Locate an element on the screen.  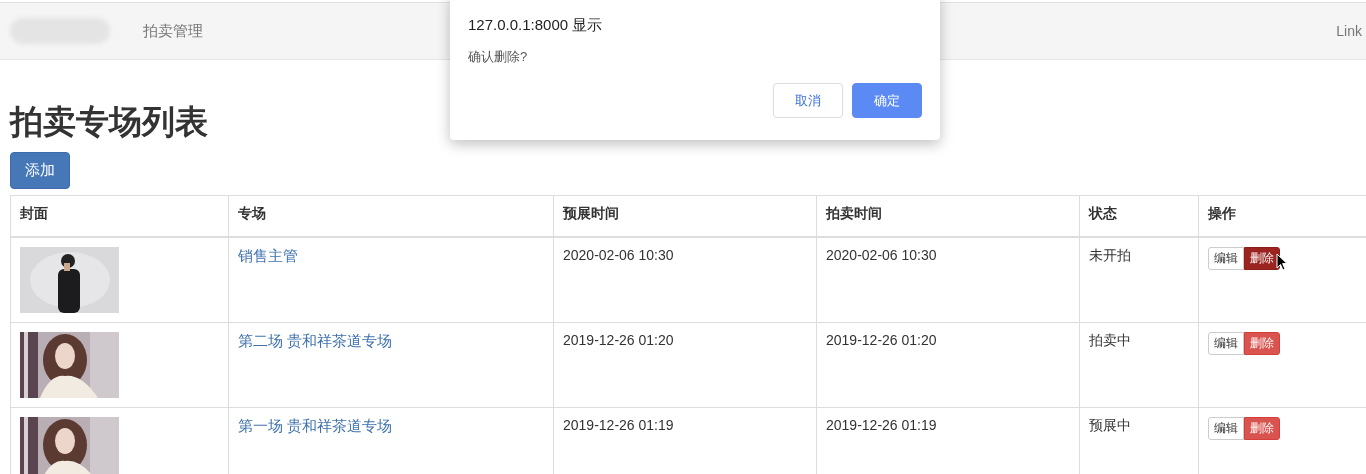
column-header: 操作 is located at coordinates (1222, 213).